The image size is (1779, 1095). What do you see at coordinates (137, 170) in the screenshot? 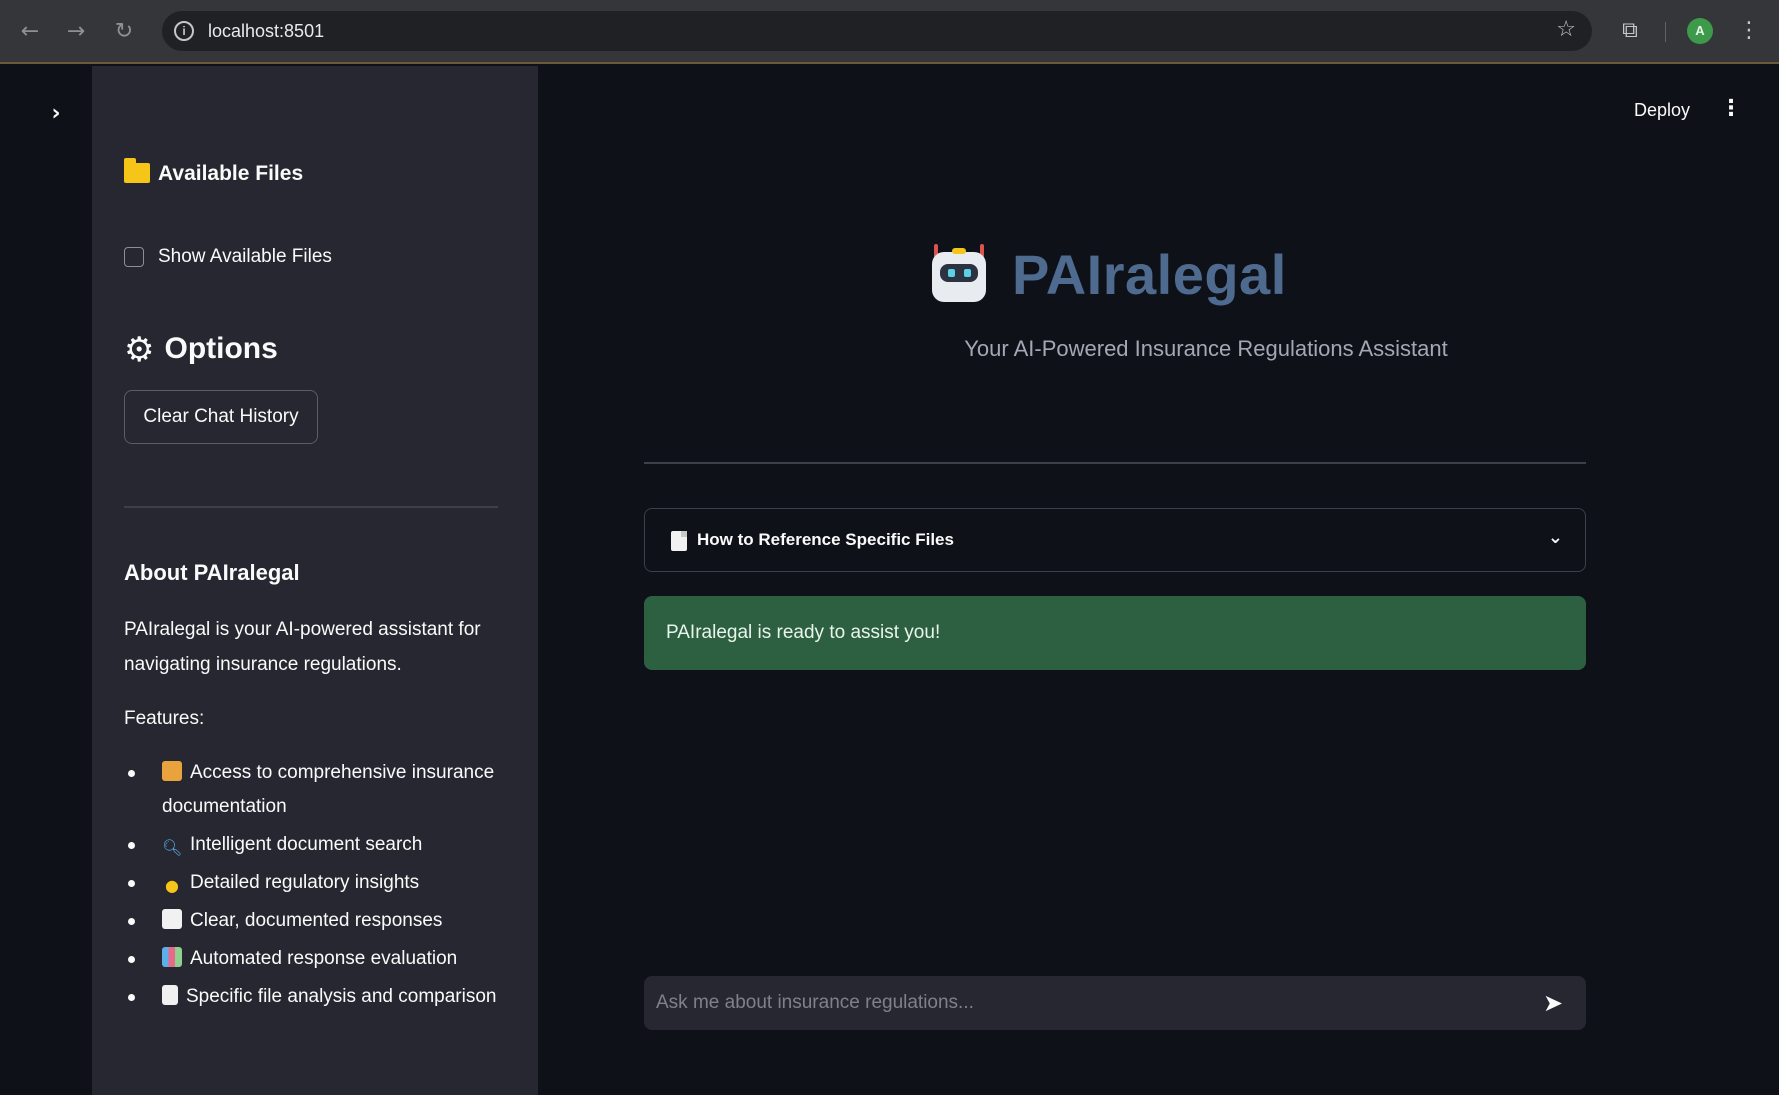
I see `folder-icon` at bounding box center [137, 170].